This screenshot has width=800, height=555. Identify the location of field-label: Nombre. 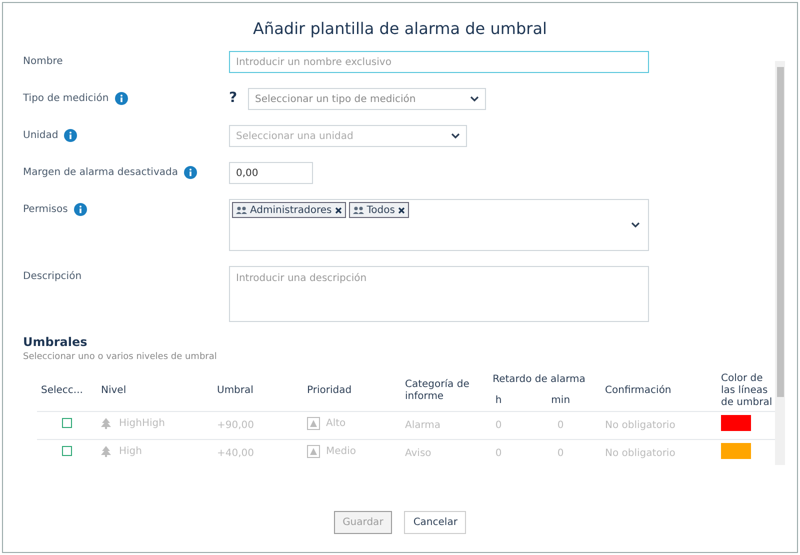
(43, 62).